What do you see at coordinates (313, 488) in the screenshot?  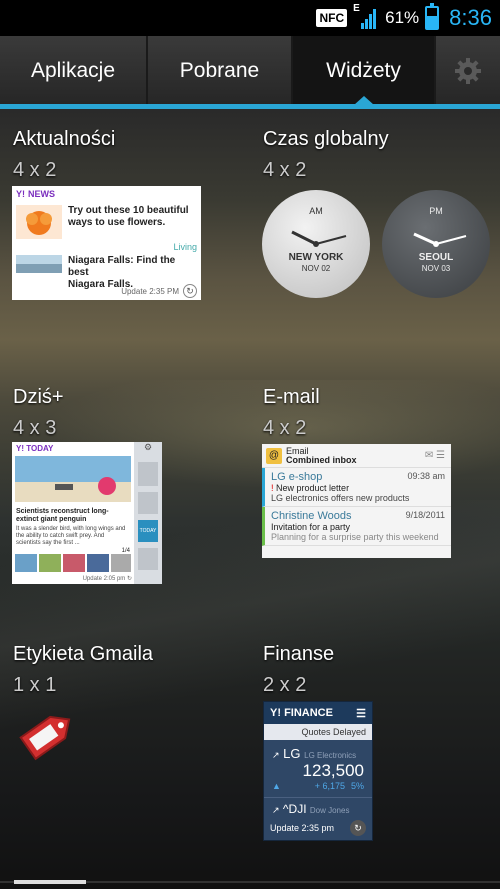 I see `email-subject: New product letter` at bounding box center [313, 488].